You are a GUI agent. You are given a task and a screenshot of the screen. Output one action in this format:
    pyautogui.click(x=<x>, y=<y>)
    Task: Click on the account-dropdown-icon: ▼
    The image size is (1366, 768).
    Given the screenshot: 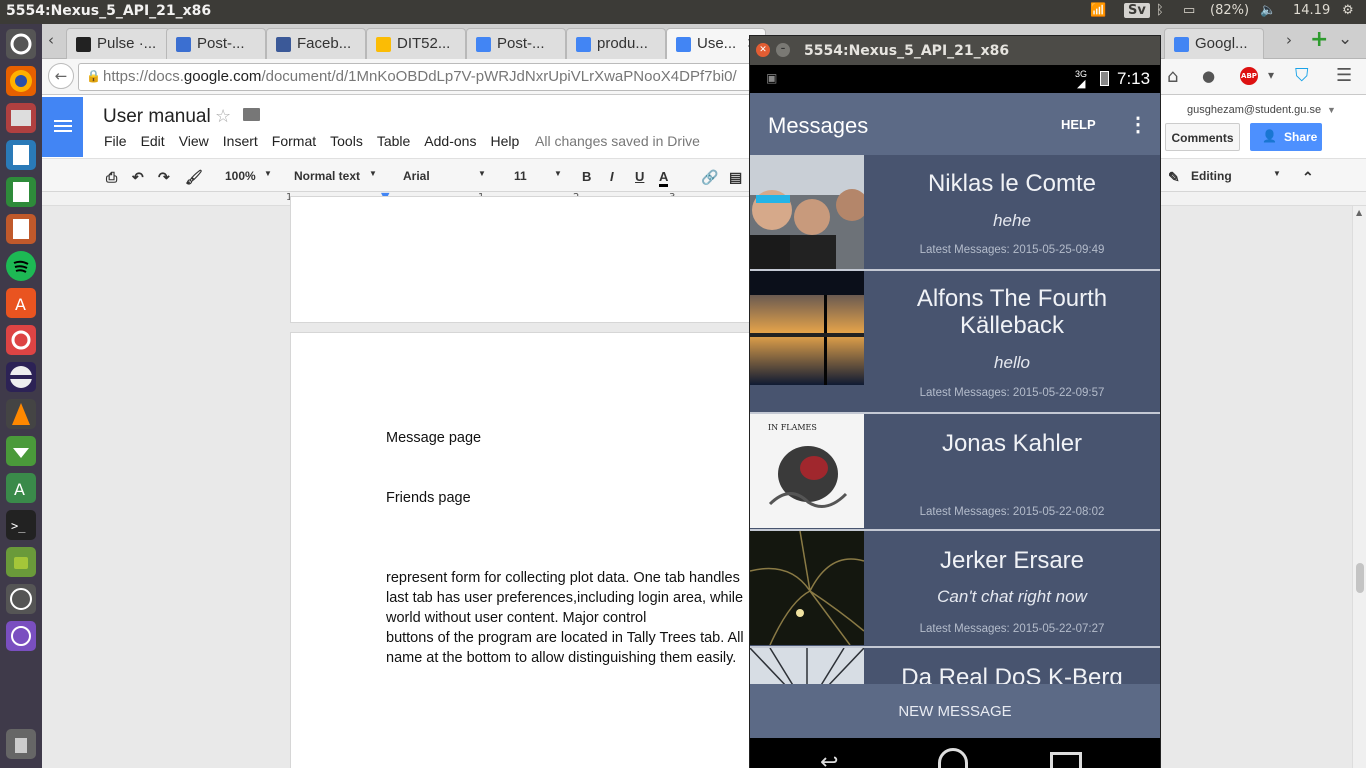 What is the action you would take?
    pyautogui.click(x=1331, y=110)
    